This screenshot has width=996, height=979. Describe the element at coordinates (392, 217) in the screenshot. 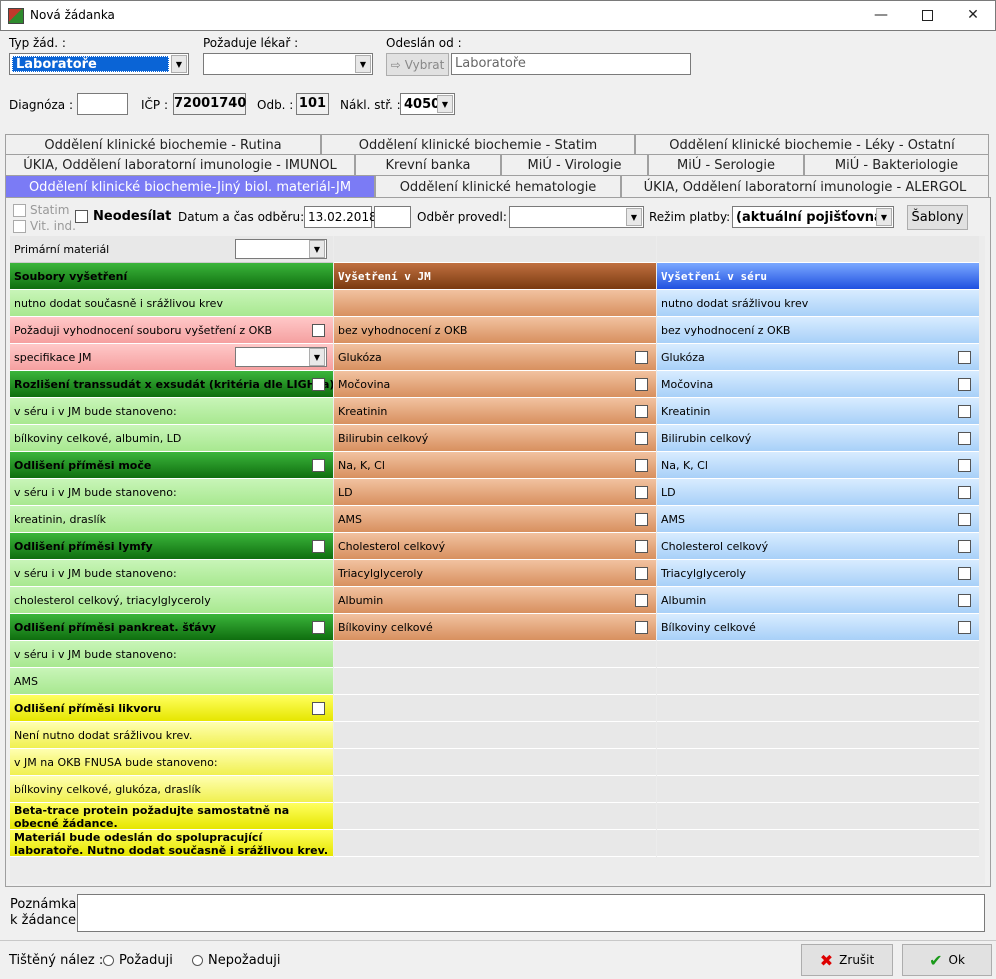

I see `cas-input` at that location.